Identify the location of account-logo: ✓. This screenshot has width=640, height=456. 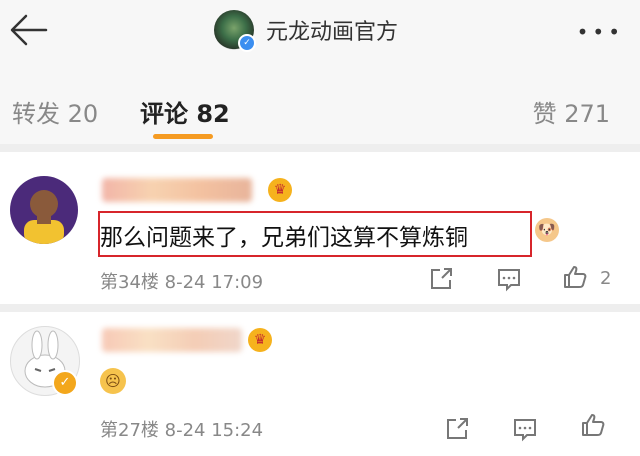
(235, 31).